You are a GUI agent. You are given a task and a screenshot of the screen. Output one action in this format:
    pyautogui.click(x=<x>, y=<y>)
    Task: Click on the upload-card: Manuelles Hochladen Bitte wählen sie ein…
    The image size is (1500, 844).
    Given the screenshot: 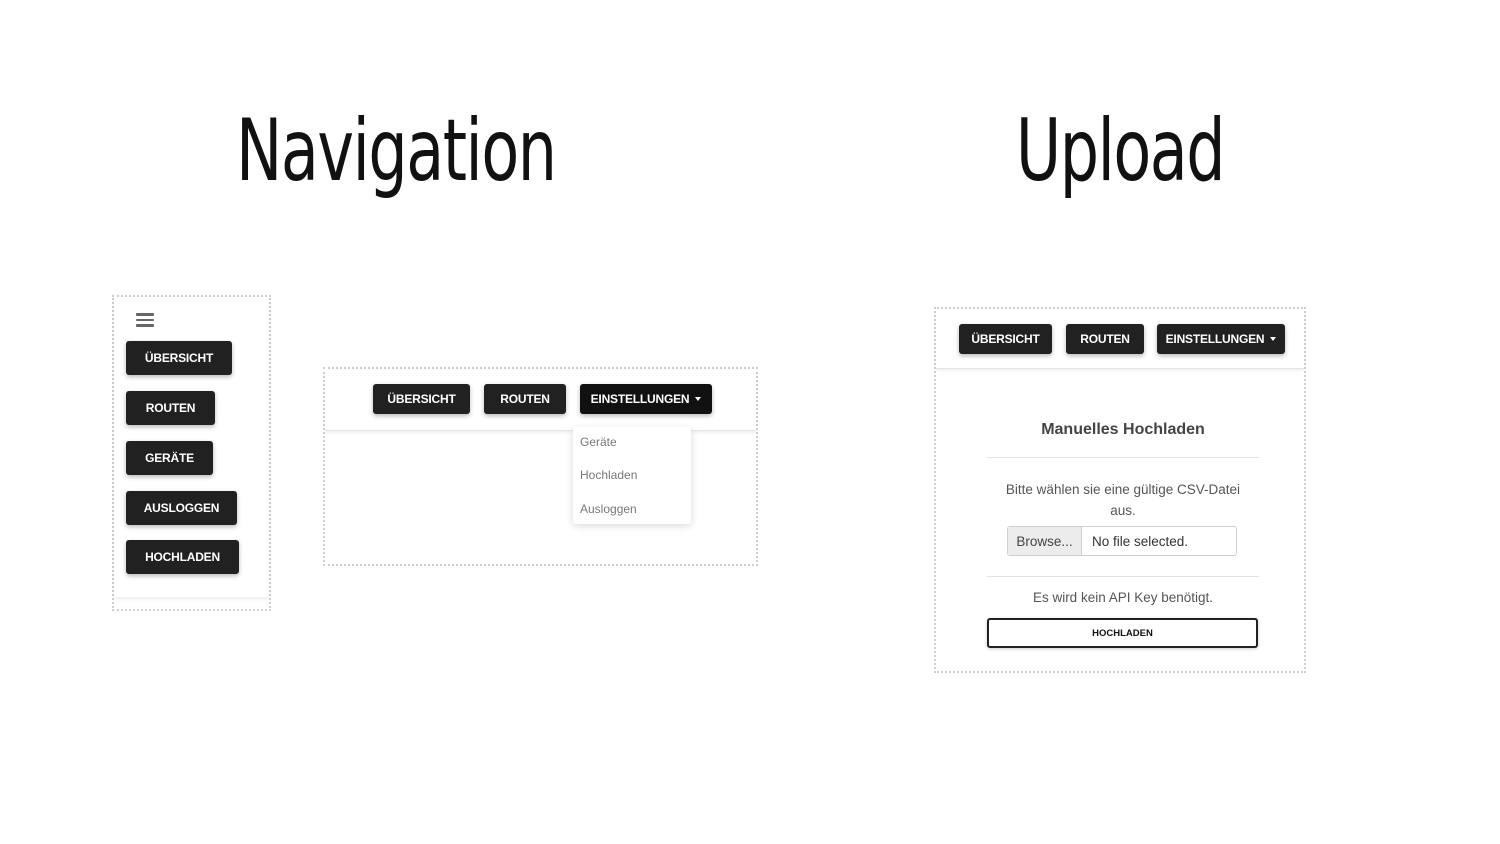 What is the action you would take?
    pyautogui.click(x=1123, y=534)
    